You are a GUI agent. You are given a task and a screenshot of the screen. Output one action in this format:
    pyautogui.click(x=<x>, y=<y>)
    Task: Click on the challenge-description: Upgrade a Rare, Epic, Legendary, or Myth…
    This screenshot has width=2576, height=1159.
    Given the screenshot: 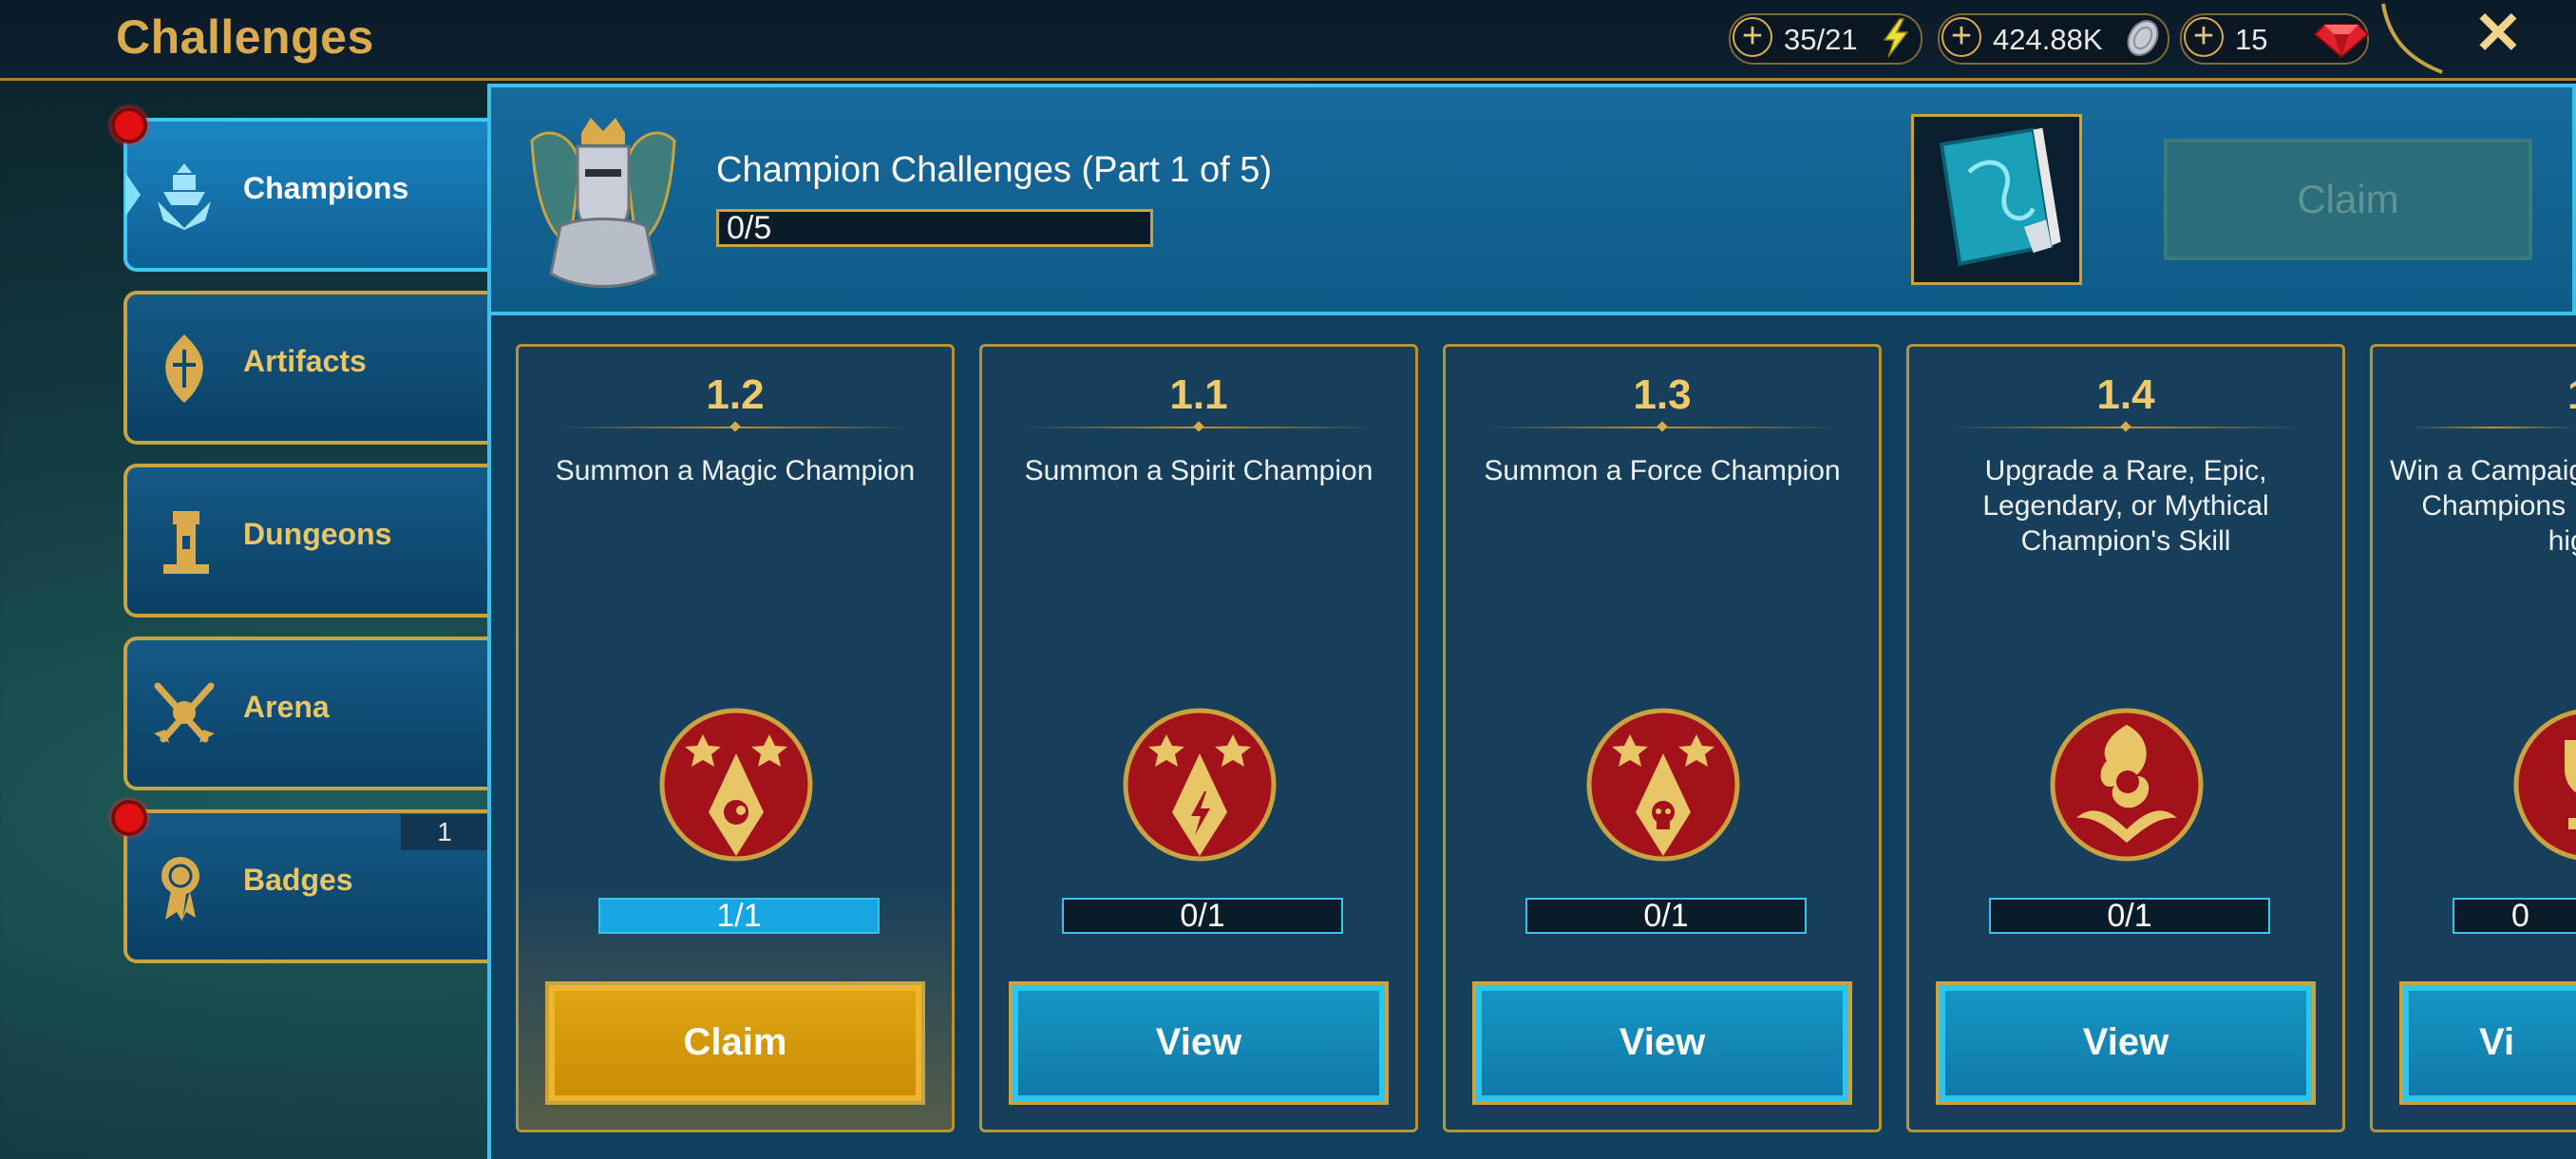 What is the action you would take?
    pyautogui.click(x=2125, y=506)
    